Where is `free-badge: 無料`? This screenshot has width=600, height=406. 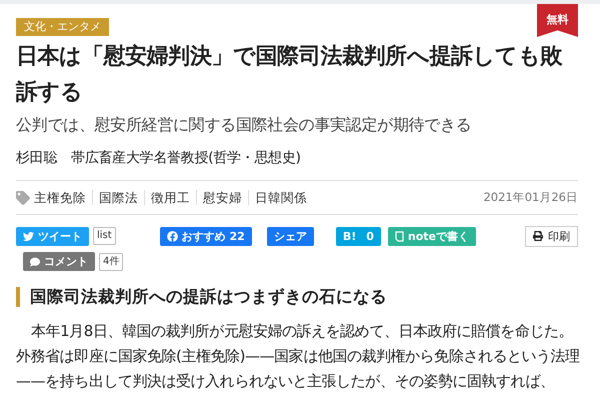
free-badge: 無料 is located at coordinates (557, 20).